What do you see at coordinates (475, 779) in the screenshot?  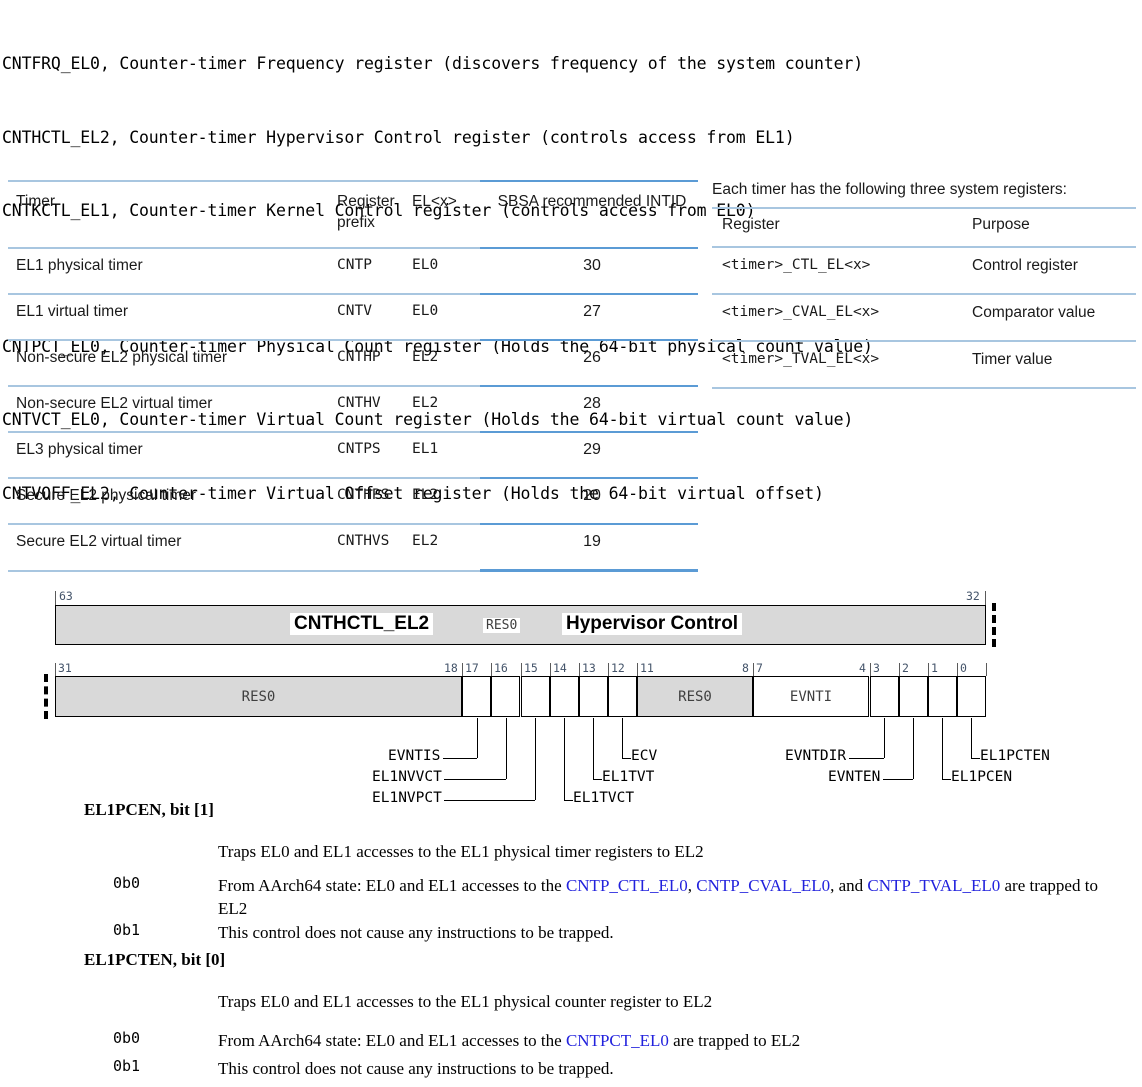 I see `callout-leader-horizontal-EL1NVVCT` at bounding box center [475, 779].